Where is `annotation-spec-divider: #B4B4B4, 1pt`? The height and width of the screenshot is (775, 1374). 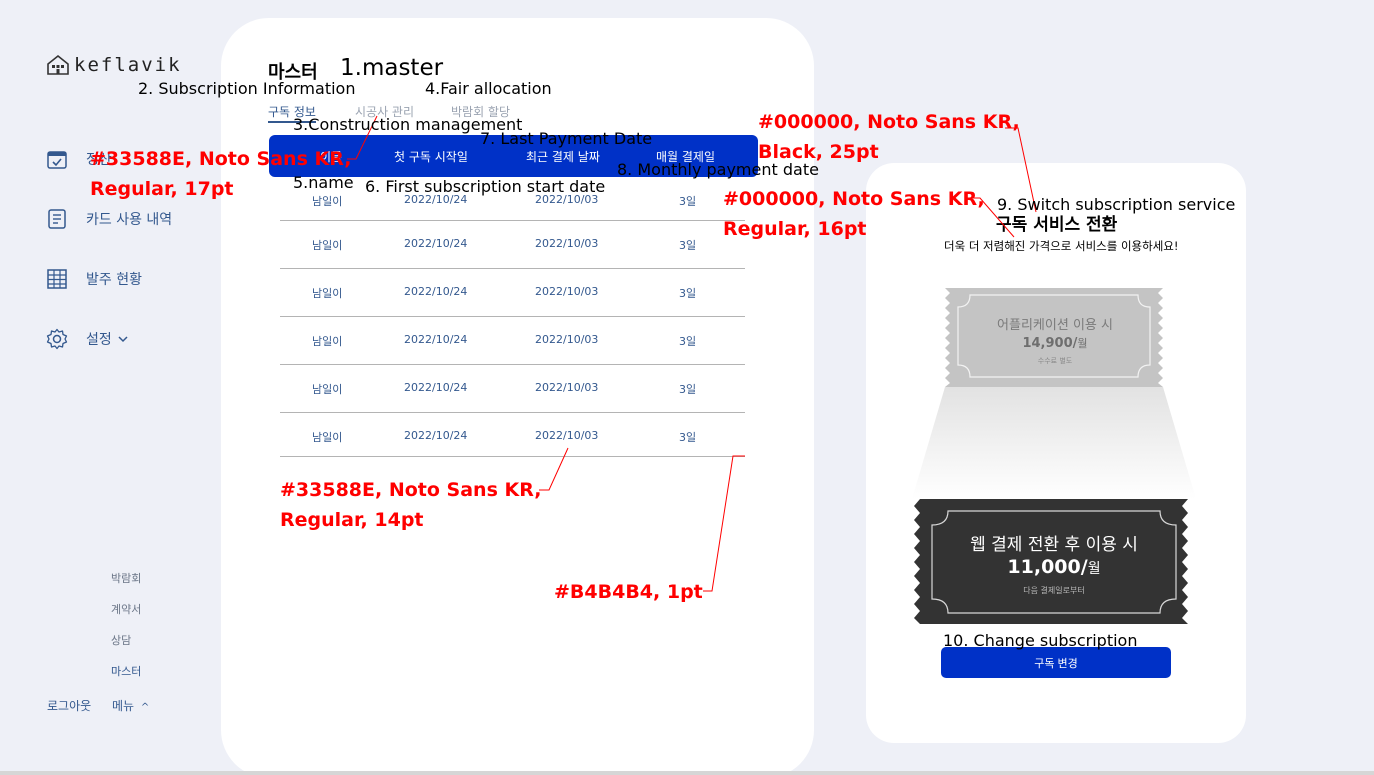 annotation-spec-divider: #B4B4B4, 1pt is located at coordinates (628, 592).